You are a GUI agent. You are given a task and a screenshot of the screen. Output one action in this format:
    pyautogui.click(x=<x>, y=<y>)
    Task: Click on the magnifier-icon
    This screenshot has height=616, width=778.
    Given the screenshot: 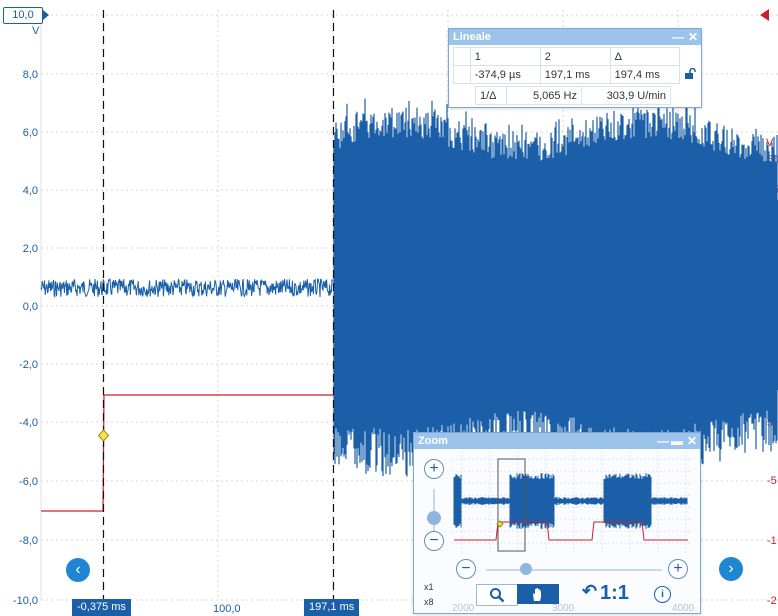 What is the action you would take?
    pyautogui.click(x=497, y=595)
    